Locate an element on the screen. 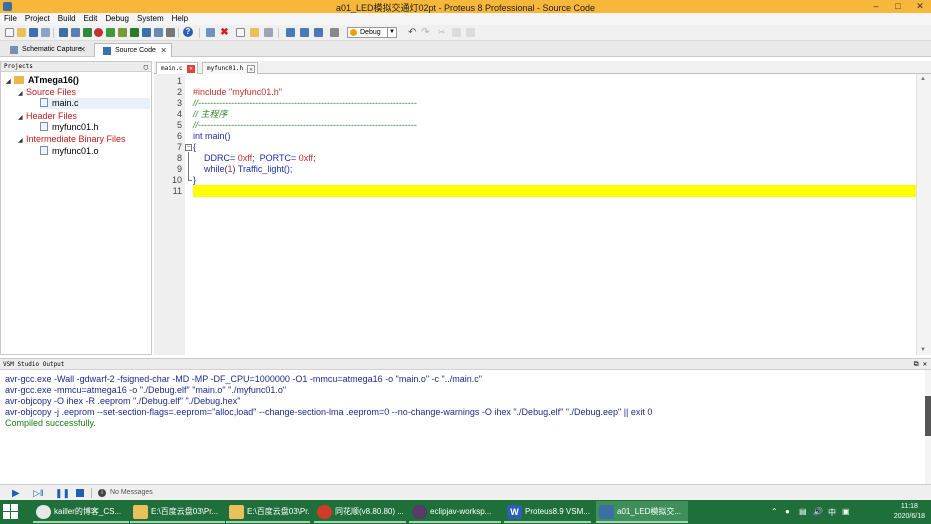 This screenshot has height=524, width=931. editor-tab-label: main.c is located at coordinates (172, 68).